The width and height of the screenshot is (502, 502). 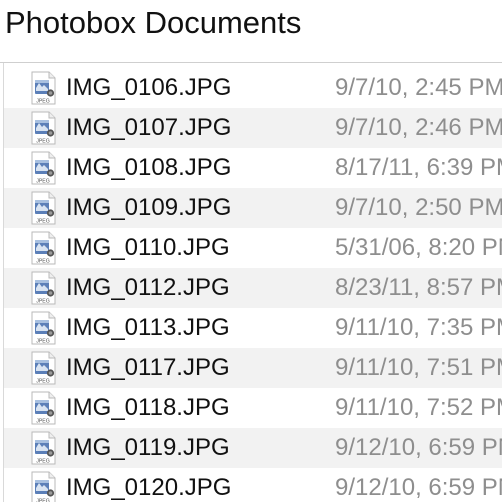 I want to click on file-name: IMG_0108.JPG, so click(x=149, y=167).